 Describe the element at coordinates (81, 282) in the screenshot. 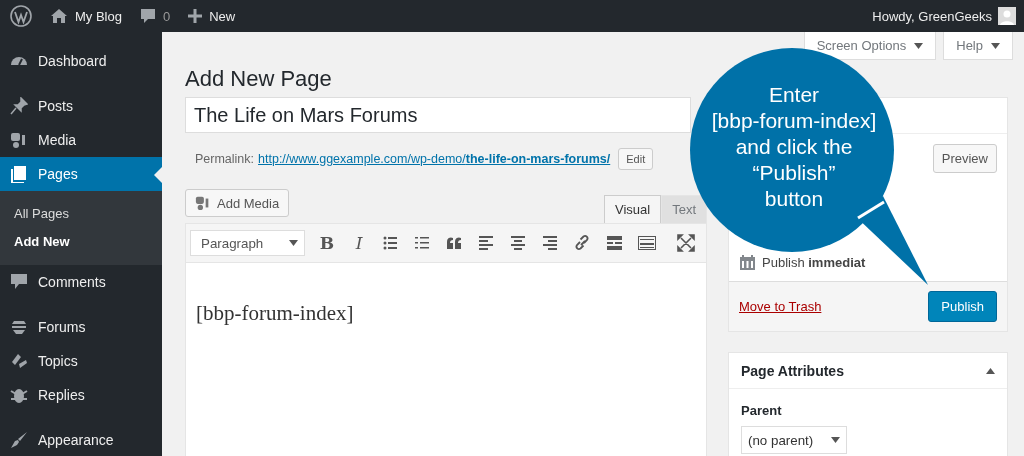

I see `menu-item: Comments` at that location.